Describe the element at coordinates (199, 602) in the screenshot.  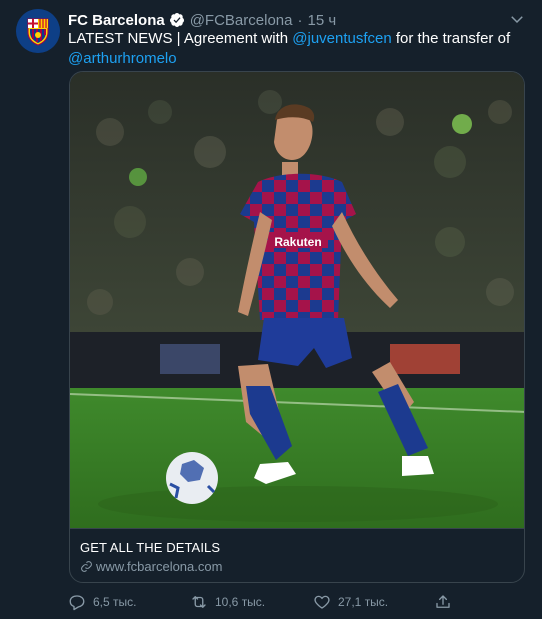
I see `retweet-icon` at that location.